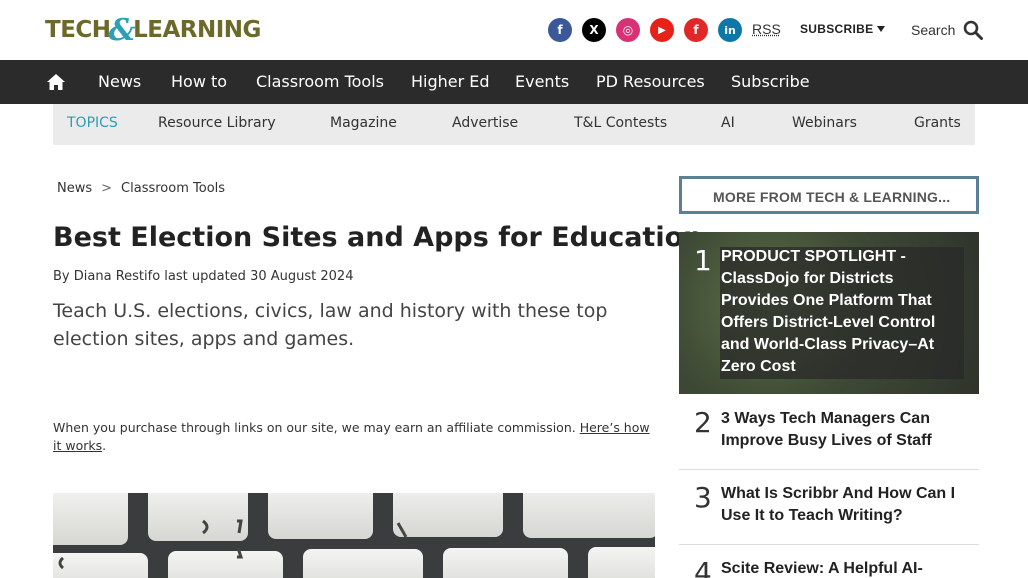  I want to click on facebook-icon: f, so click(560, 30).